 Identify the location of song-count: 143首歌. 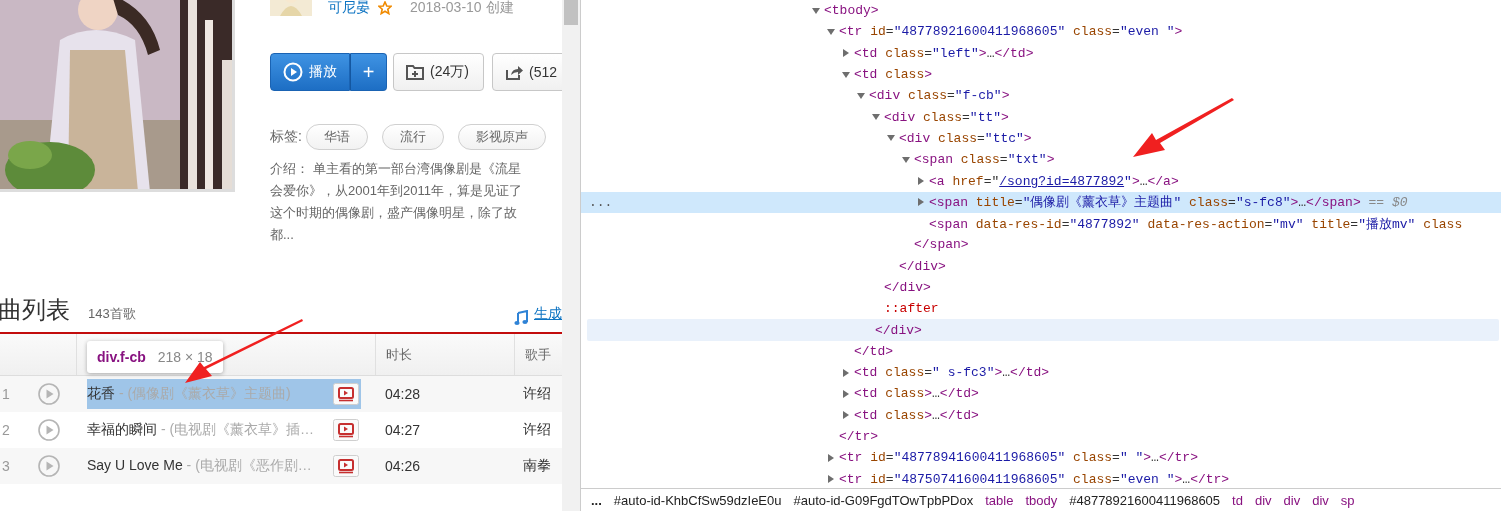
(112, 314).